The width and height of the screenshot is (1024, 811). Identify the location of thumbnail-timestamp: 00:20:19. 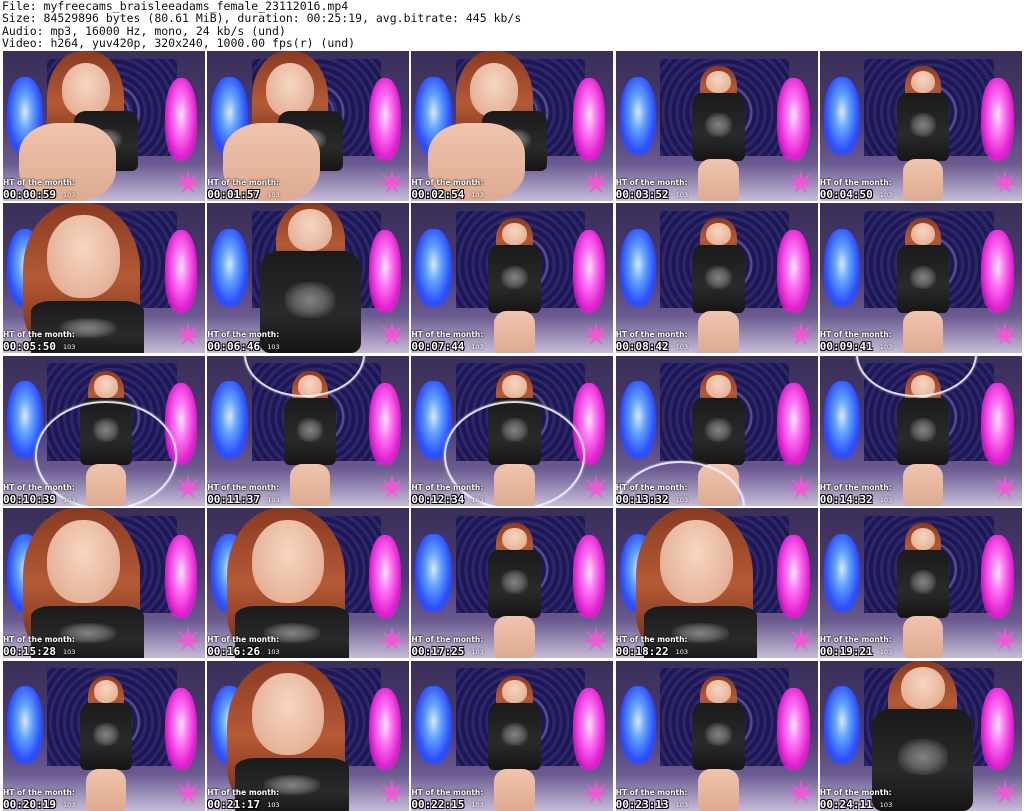
(29, 804).